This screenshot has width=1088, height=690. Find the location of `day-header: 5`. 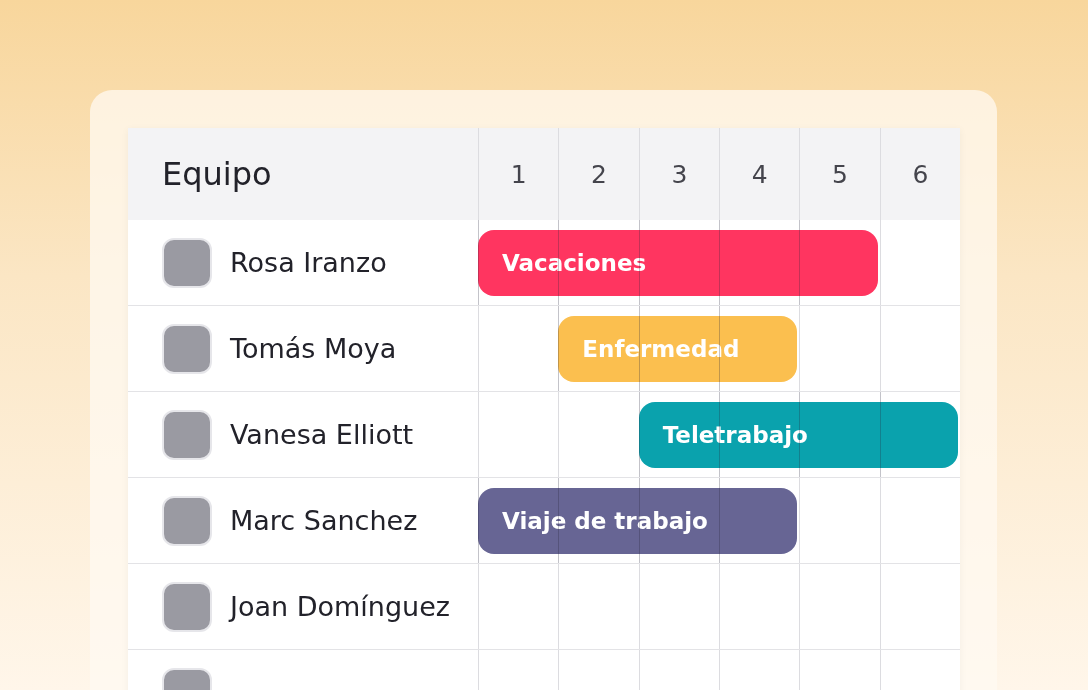

day-header: 5 is located at coordinates (840, 174).